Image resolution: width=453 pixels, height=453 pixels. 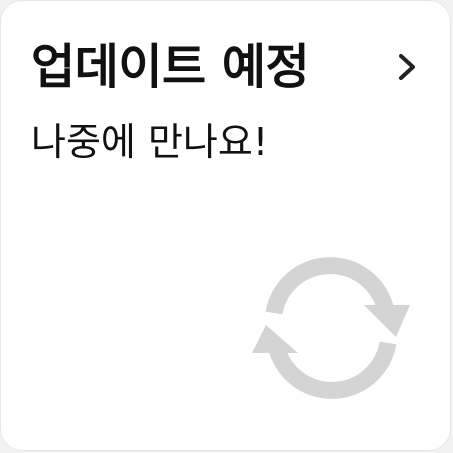 What do you see at coordinates (331, 328) in the screenshot?
I see `refresh-icon` at bounding box center [331, 328].